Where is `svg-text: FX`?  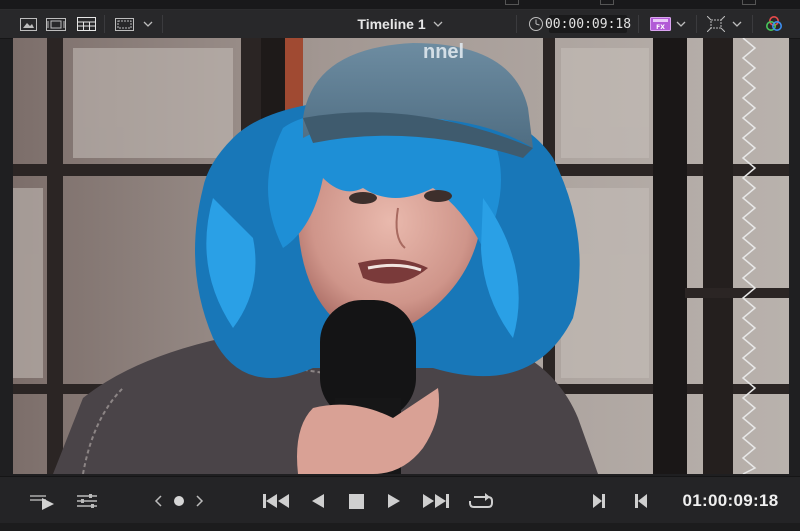
svg-text: FX is located at coordinates (660, 27).